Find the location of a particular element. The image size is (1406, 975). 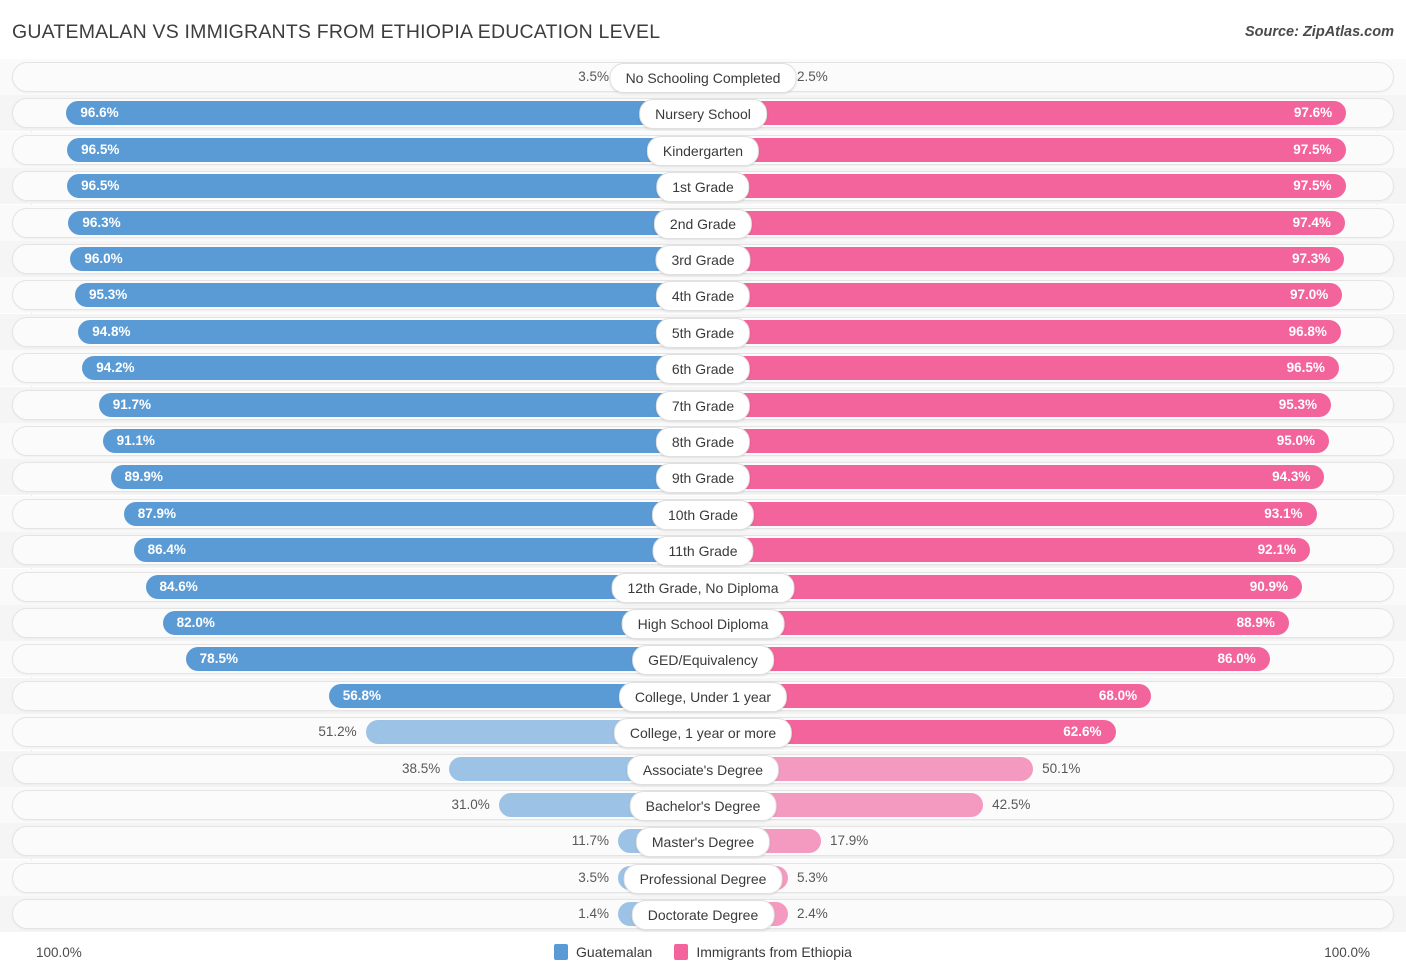

category-label: 12th Grade, No Diploma is located at coordinates (703, 587).